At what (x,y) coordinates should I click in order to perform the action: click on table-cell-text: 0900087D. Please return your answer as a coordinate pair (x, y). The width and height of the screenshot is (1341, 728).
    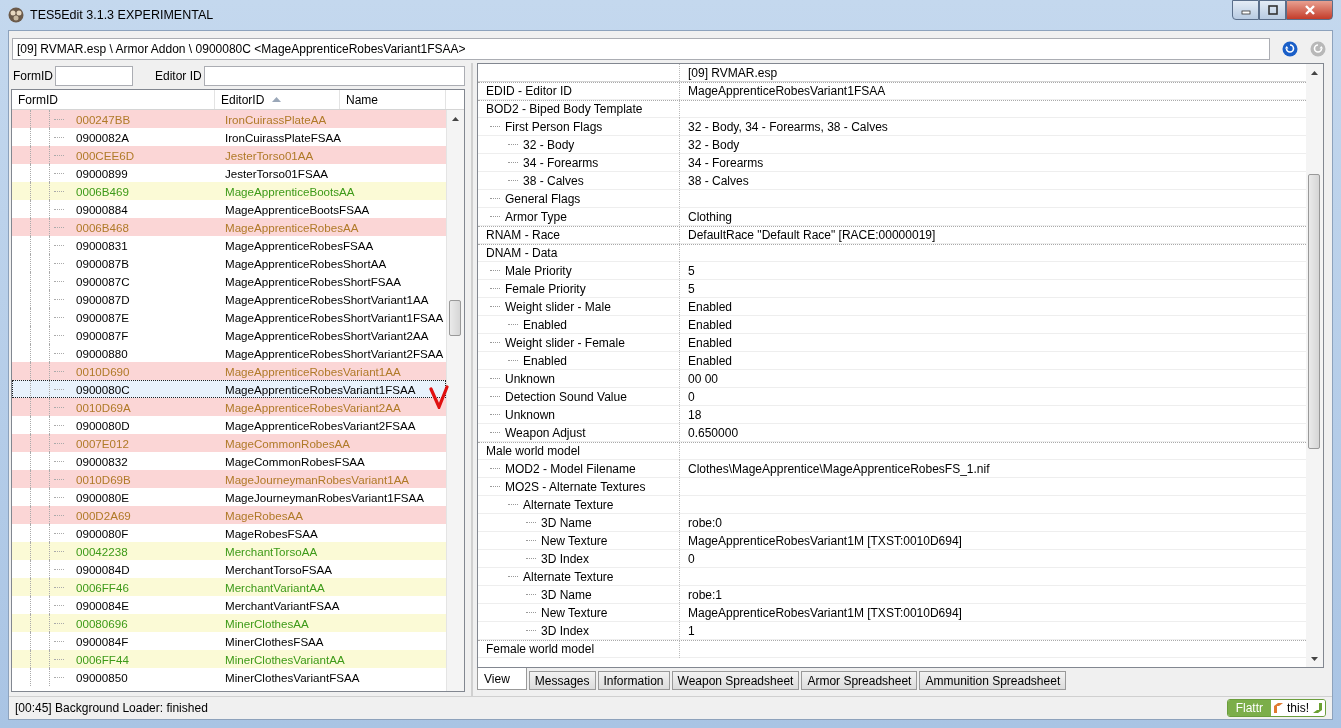
    Looking at the image, I should click on (103, 299).